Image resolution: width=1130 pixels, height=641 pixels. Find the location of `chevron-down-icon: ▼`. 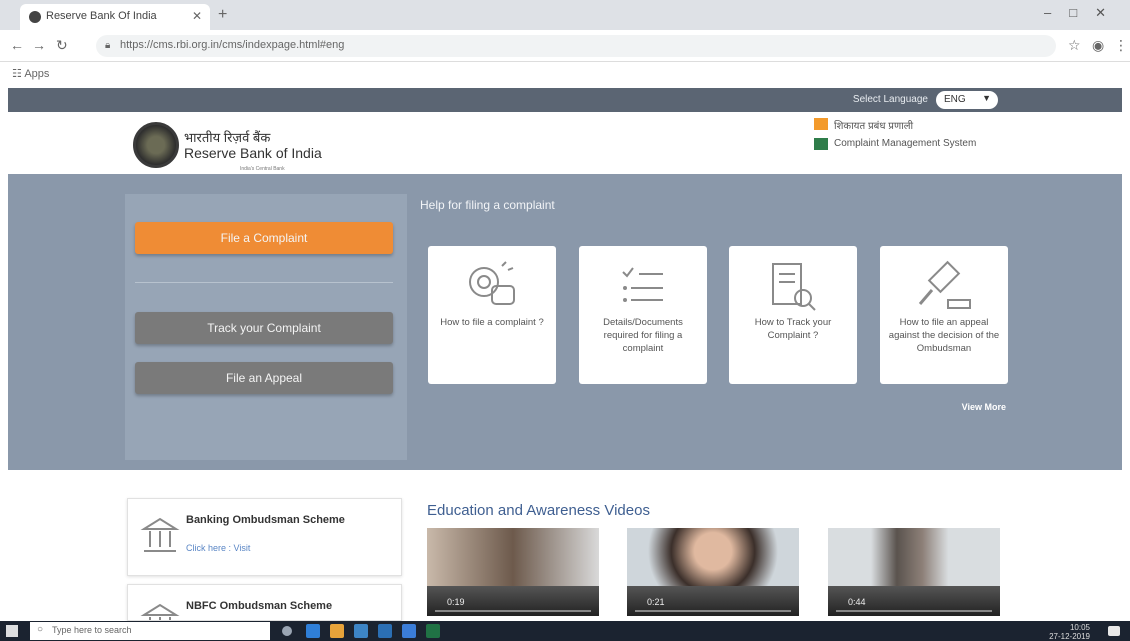

chevron-down-icon: ▼ is located at coordinates (986, 98).